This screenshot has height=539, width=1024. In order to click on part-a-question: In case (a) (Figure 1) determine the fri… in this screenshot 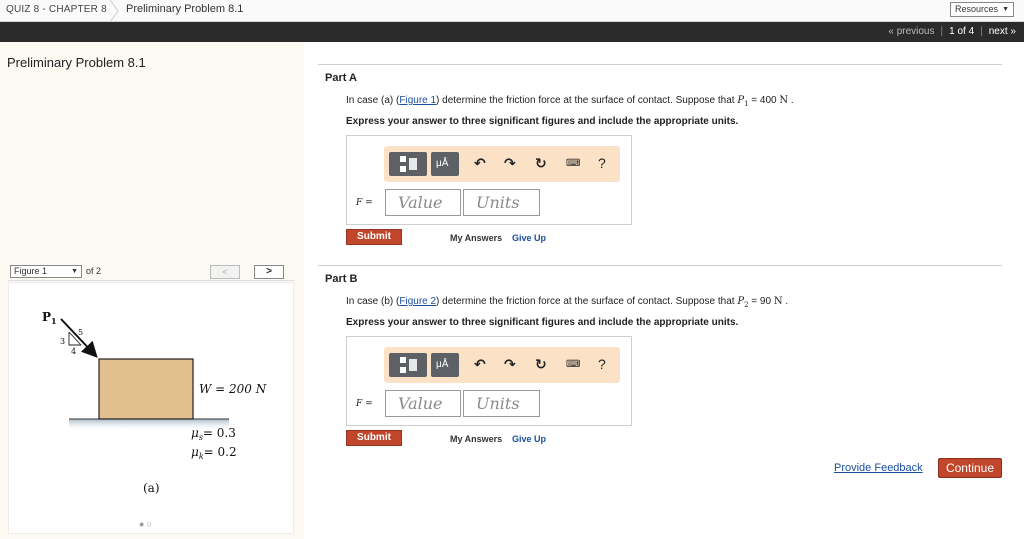, I will do `click(570, 101)`.